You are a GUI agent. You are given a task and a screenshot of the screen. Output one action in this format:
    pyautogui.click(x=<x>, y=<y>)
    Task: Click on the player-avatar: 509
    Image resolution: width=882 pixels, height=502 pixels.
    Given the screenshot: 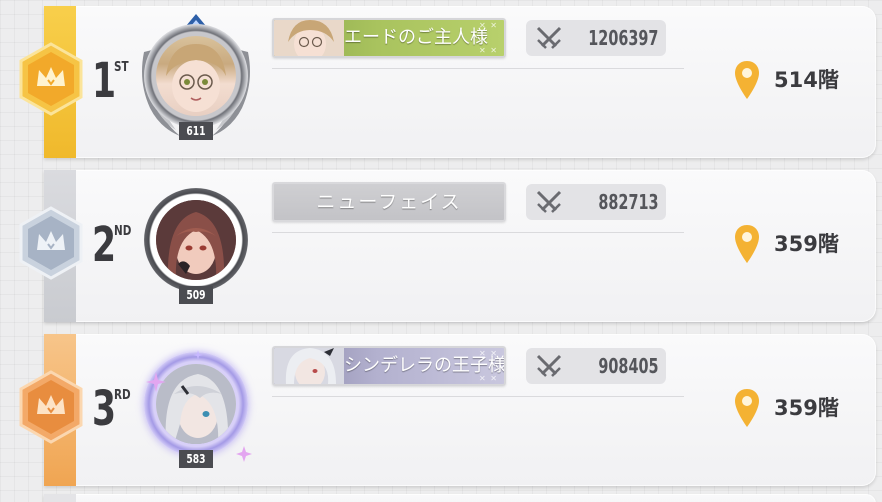 What is the action you would take?
    pyautogui.click(x=196, y=244)
    